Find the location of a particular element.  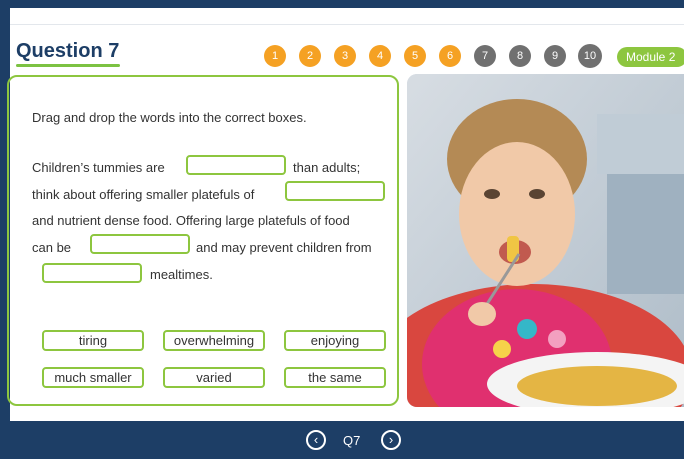

question-number: Q7 is located at coordinates (352, 440).